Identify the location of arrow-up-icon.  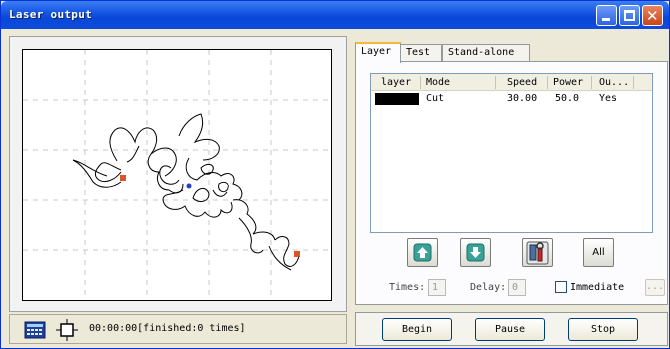
(422, 252).